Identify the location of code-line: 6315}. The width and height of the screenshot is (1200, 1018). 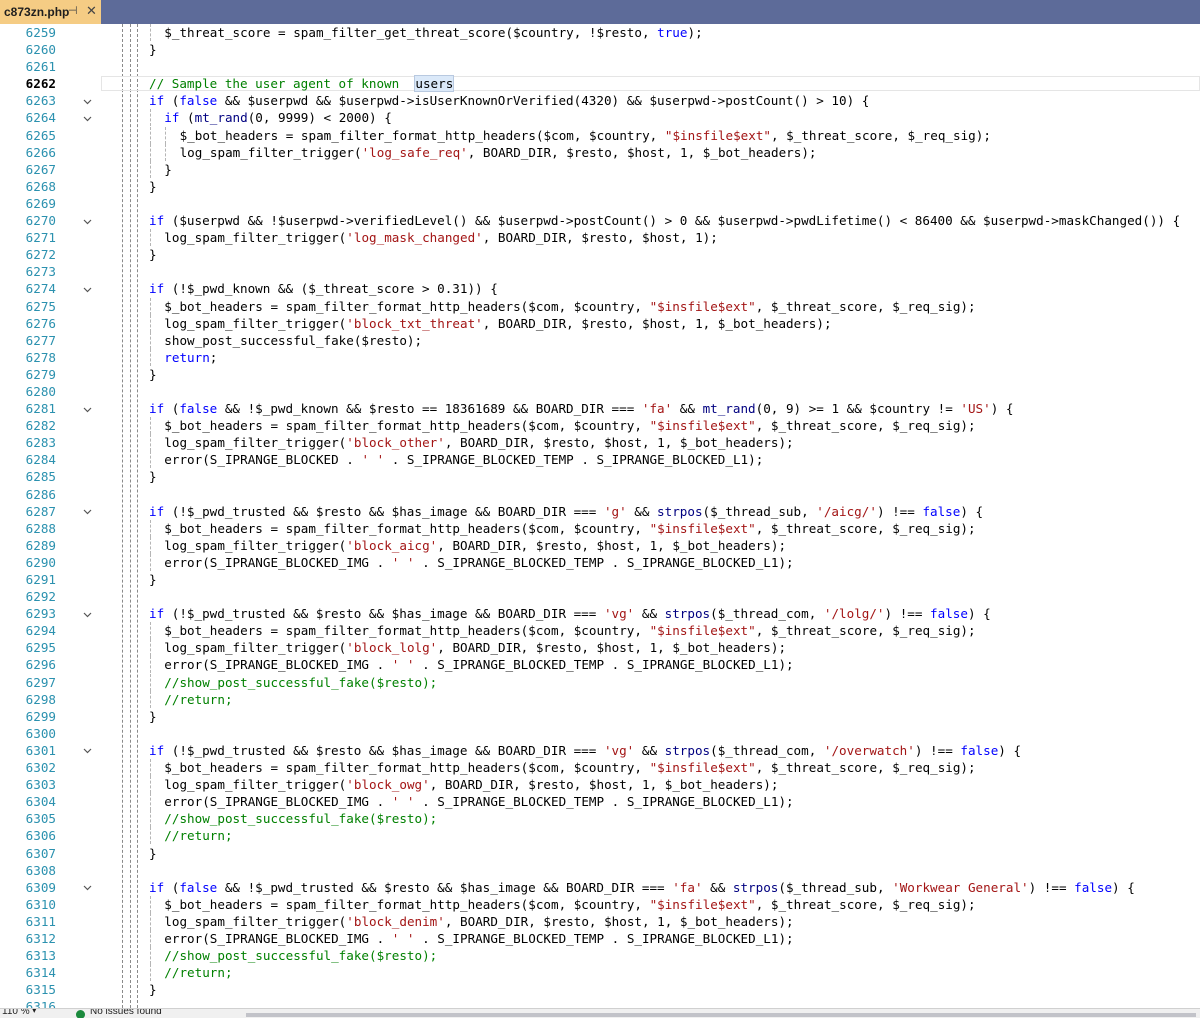
(600, 989).